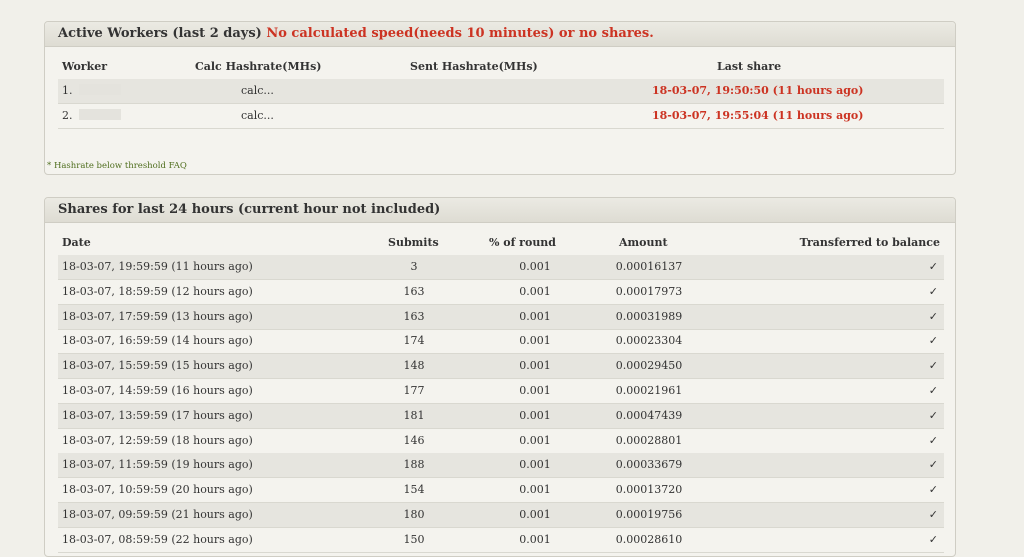  Describe the element at coordinates (157, 415) in the screenshot. I see `share-date: 18-03-07, 13:59:59 (17 hours ago)` at that location.